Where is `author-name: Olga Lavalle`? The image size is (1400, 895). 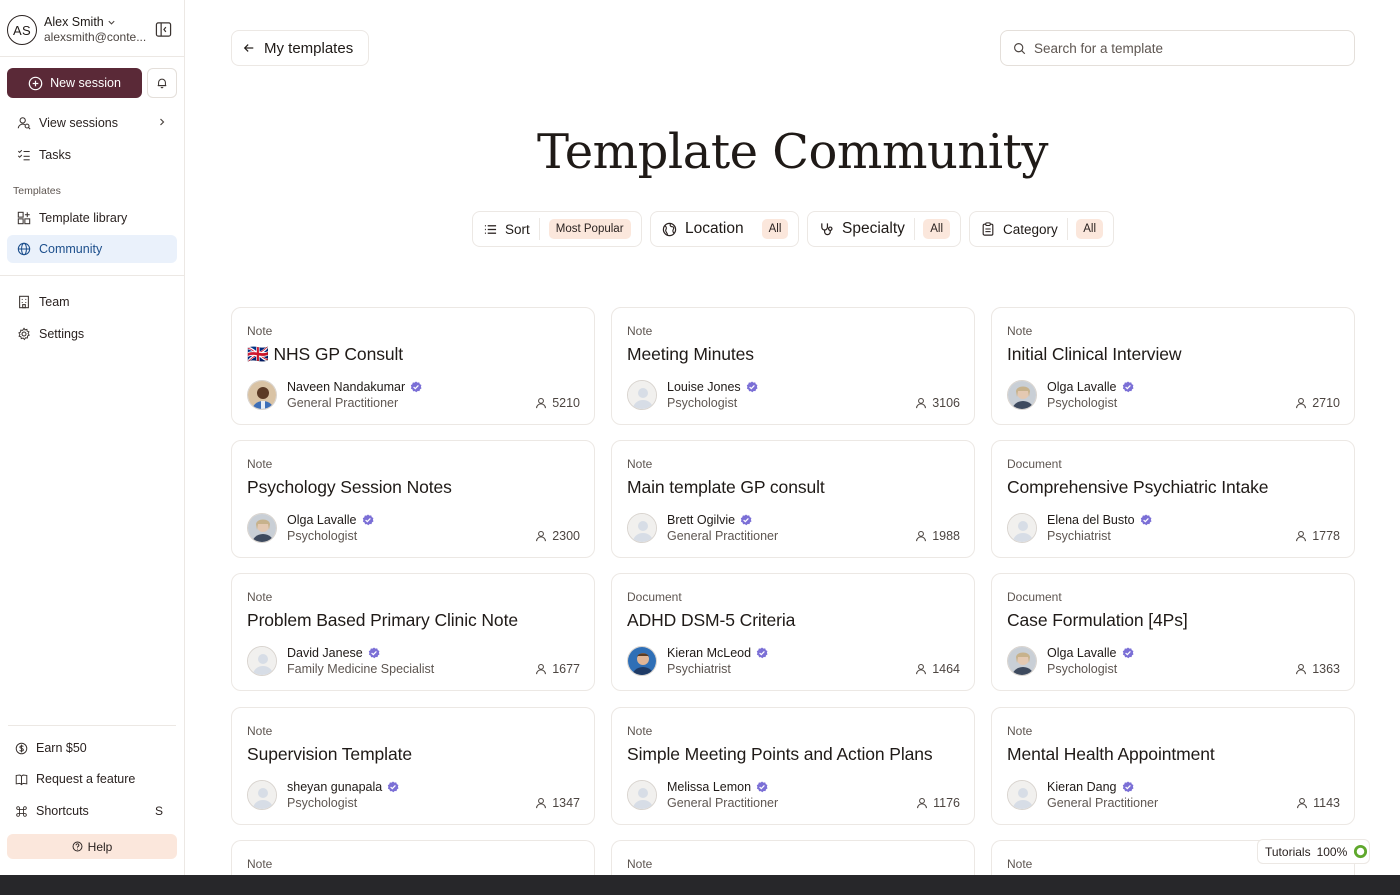
author-name: Olga Lavalle is located at coordinates (1082, 387).